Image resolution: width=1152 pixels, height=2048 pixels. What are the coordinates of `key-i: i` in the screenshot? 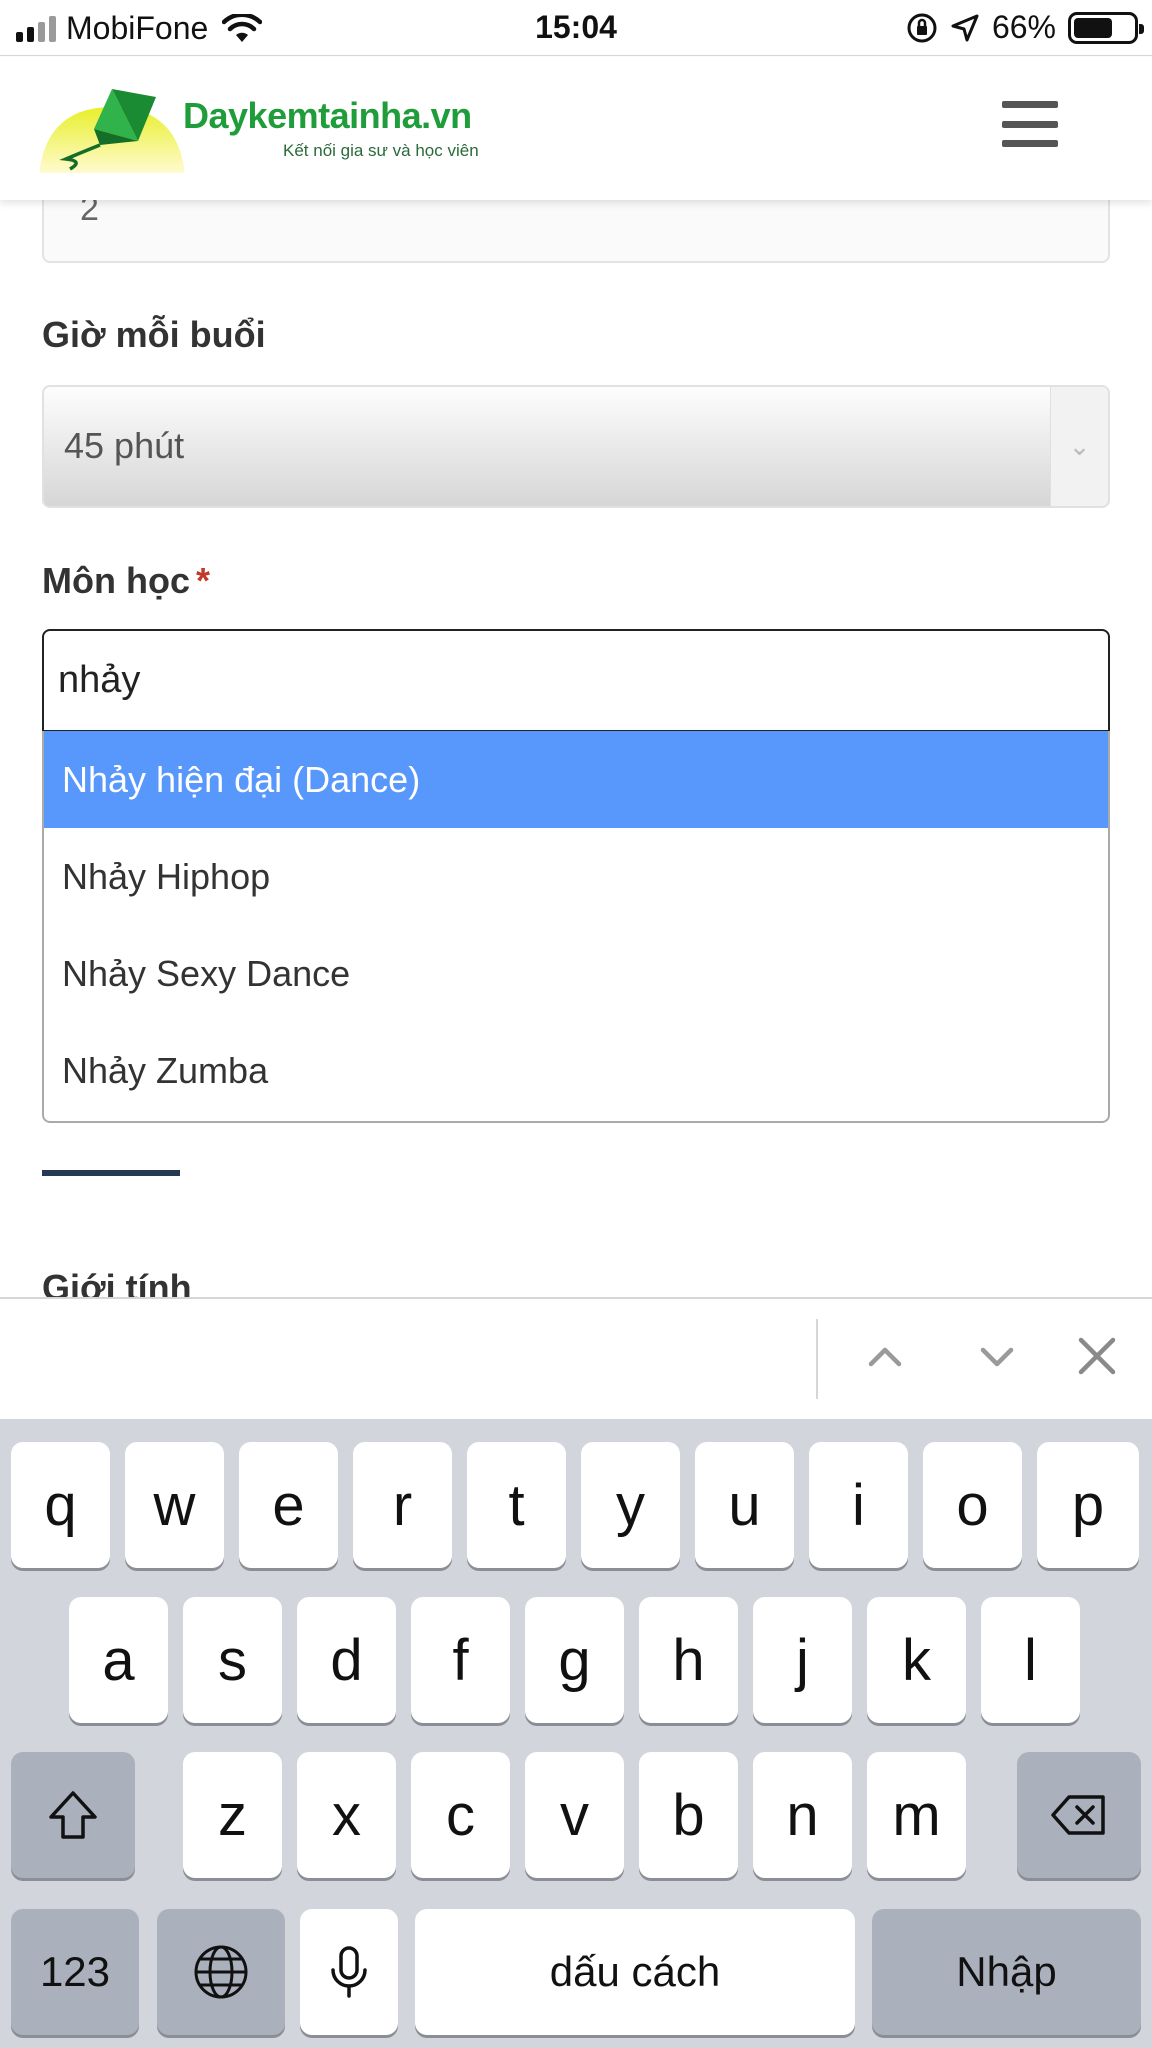 It's located at (858, 1505).